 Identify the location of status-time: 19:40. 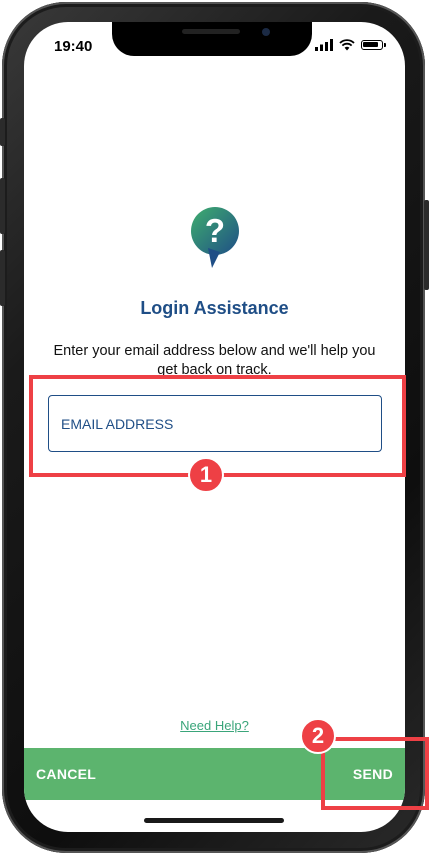
(73, 46).